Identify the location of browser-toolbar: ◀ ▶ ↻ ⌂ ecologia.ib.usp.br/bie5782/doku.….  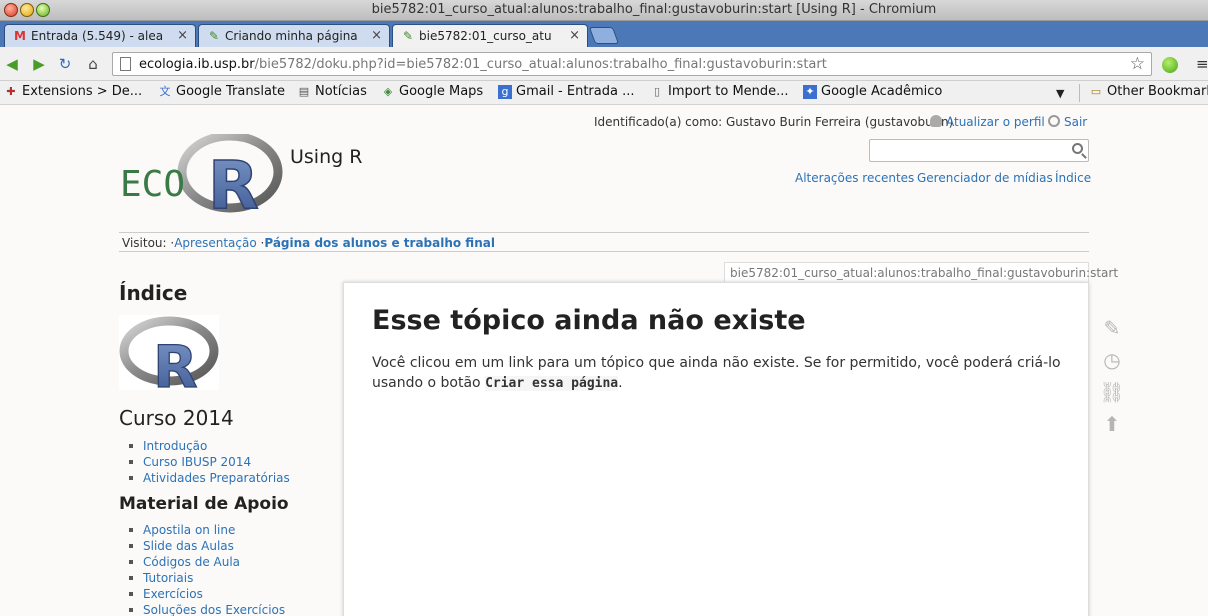
(604, 64).